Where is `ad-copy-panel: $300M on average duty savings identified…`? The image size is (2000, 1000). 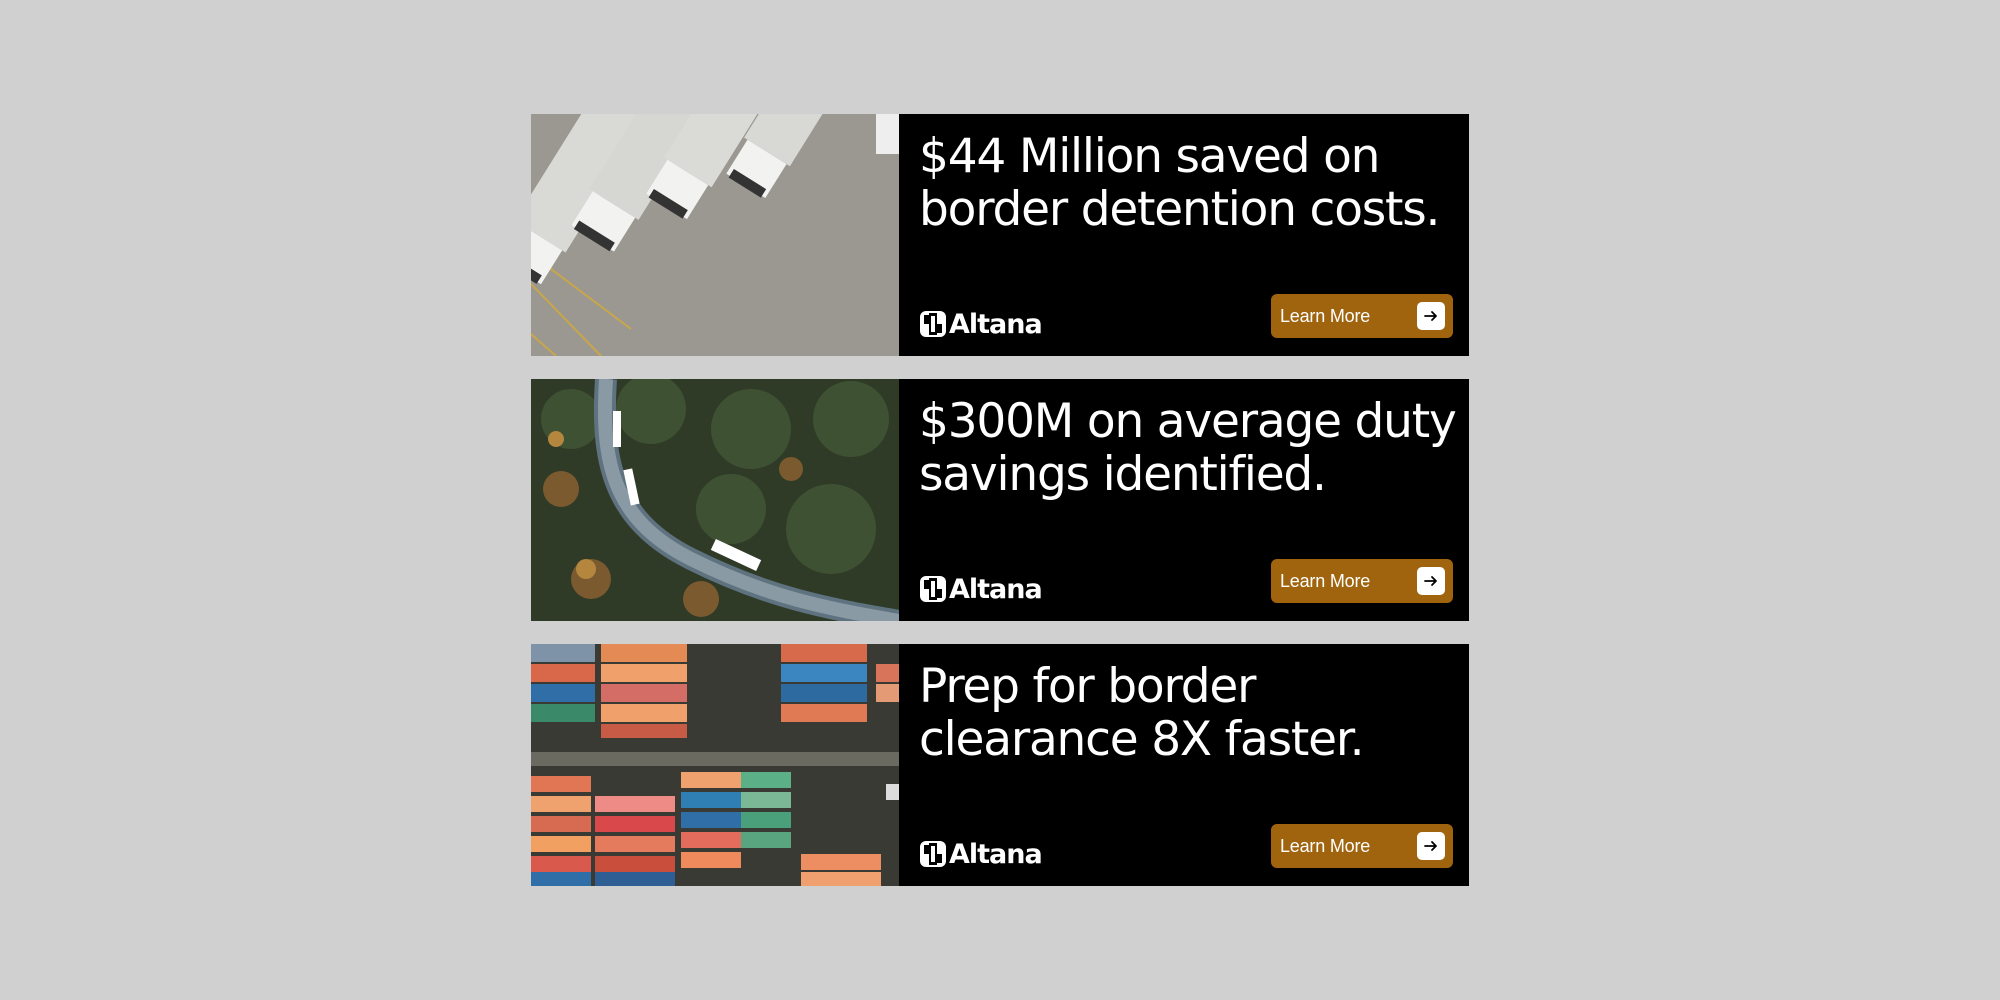 ad-copy-panel: $300M on average duty savings identified… is located at coordinates (1184, 500).